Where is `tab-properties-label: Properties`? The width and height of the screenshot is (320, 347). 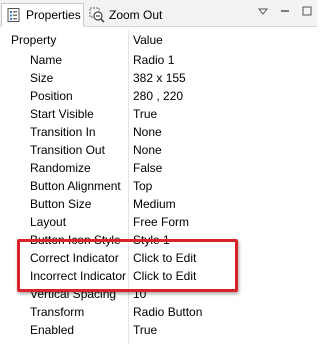 tab-properties-label: Properties is located at coordinates (53, 15).